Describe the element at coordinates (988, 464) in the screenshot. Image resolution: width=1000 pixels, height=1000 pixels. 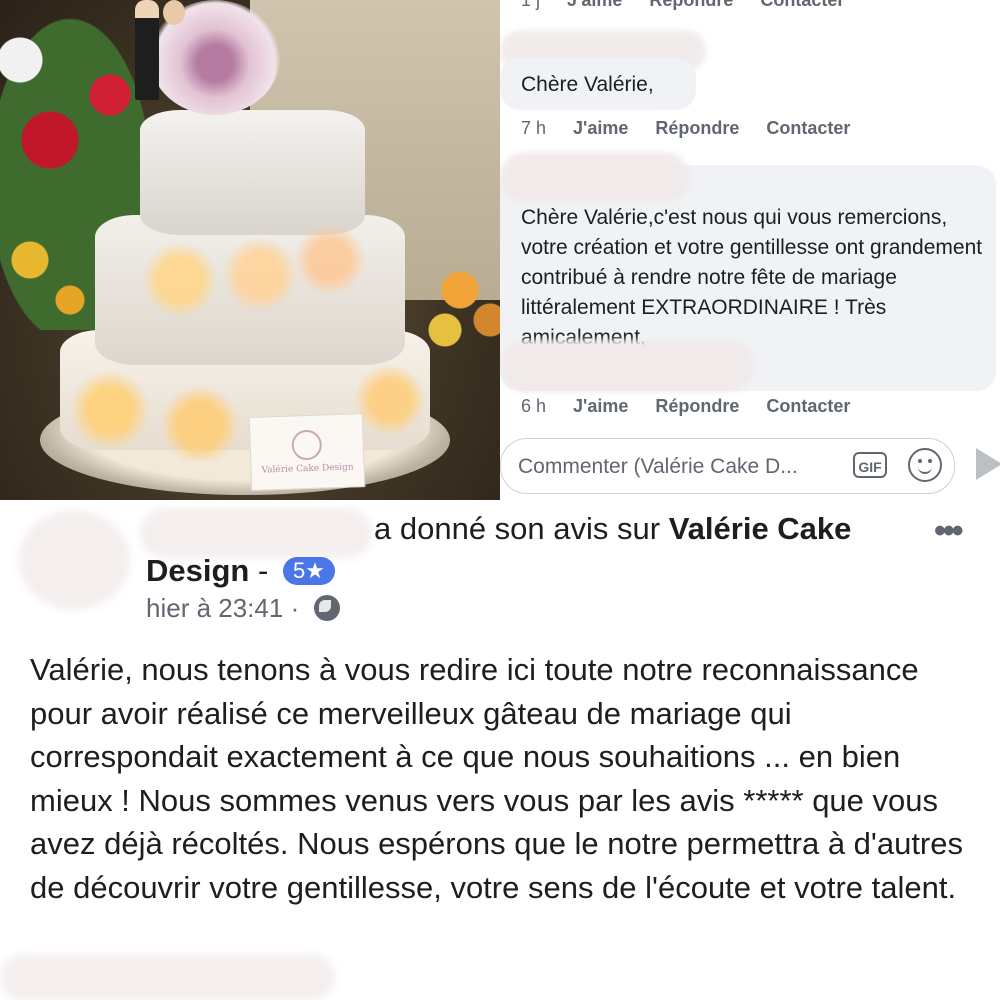
I see `send-icon` at that location.